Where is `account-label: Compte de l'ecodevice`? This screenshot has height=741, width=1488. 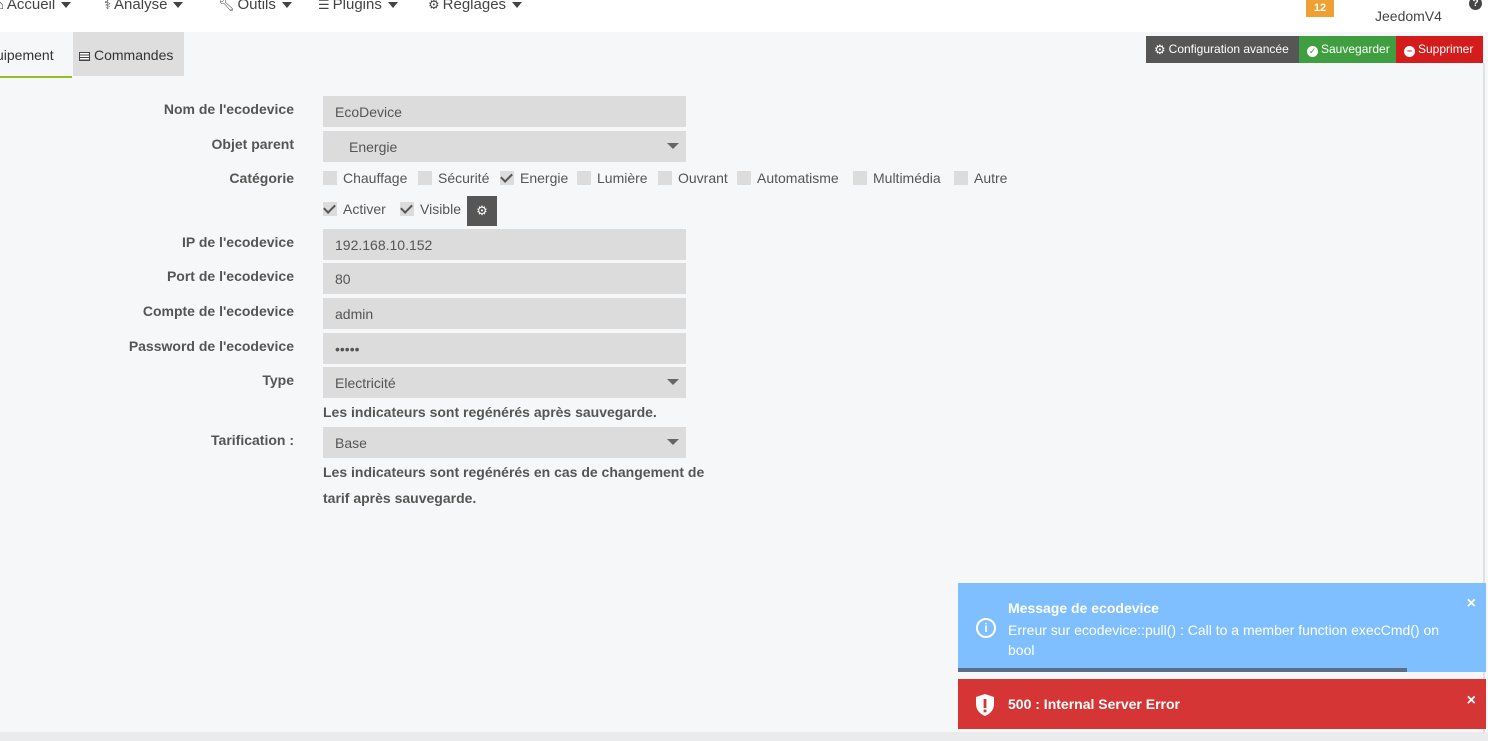
account-label: Compte de l'ecodevice is located at coordinates (218, 311).